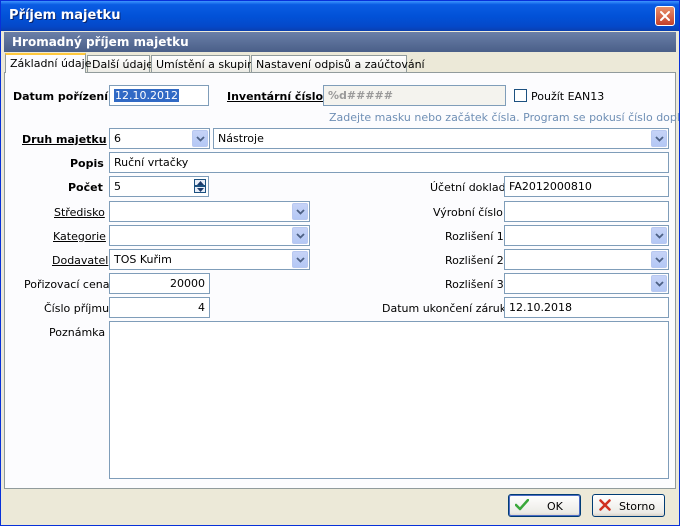 The width and height of the screenshot is (680, 526). What do you see at coordinates (77, 308) in the screenshot?
I see `cislo-prijmu-label: Číslo příjmu` at bounding box center [77, 308].